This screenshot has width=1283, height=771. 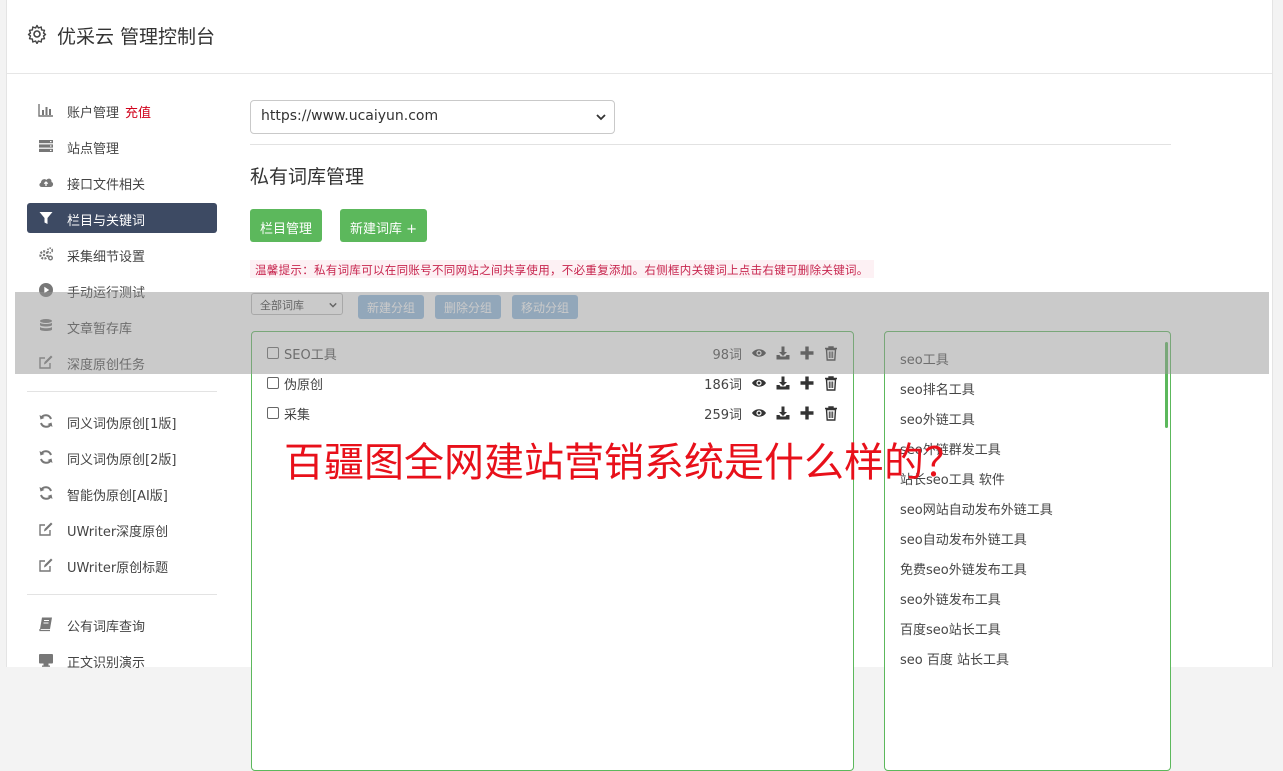 What do you see at coordinates (642, 333) in the screenshot?
I see `gray-overlay-band` at bounding box center [642, 333].